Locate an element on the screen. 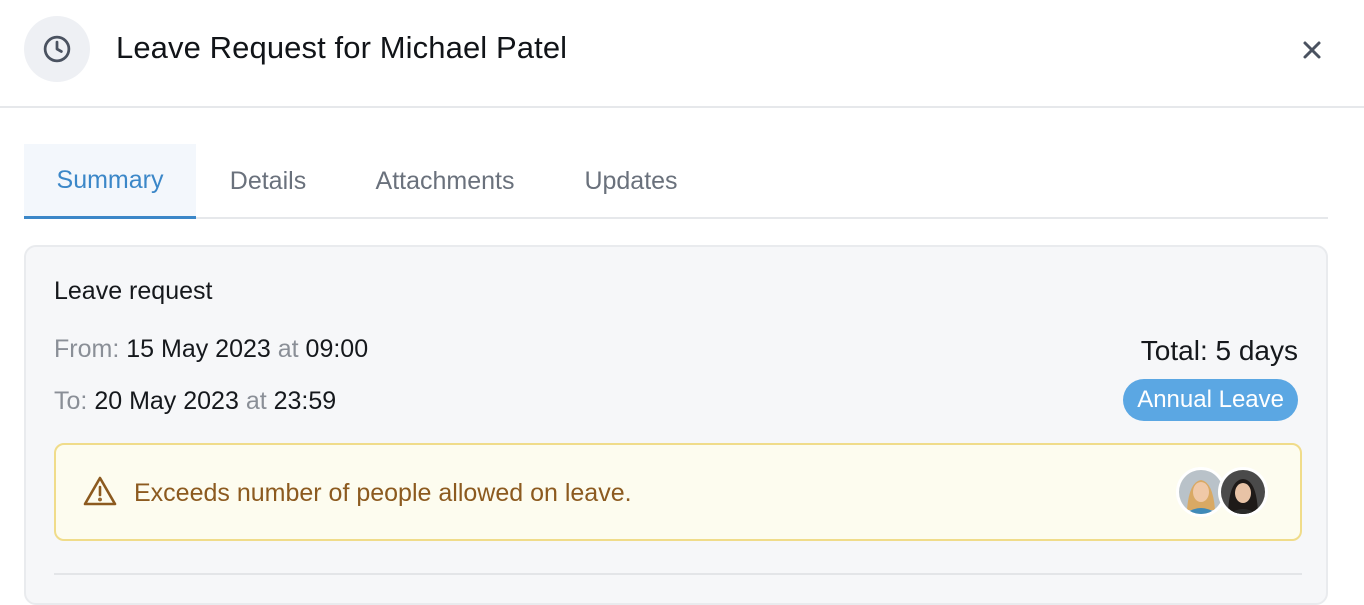  card-title: Leave request is located at coordinates (133, 291).